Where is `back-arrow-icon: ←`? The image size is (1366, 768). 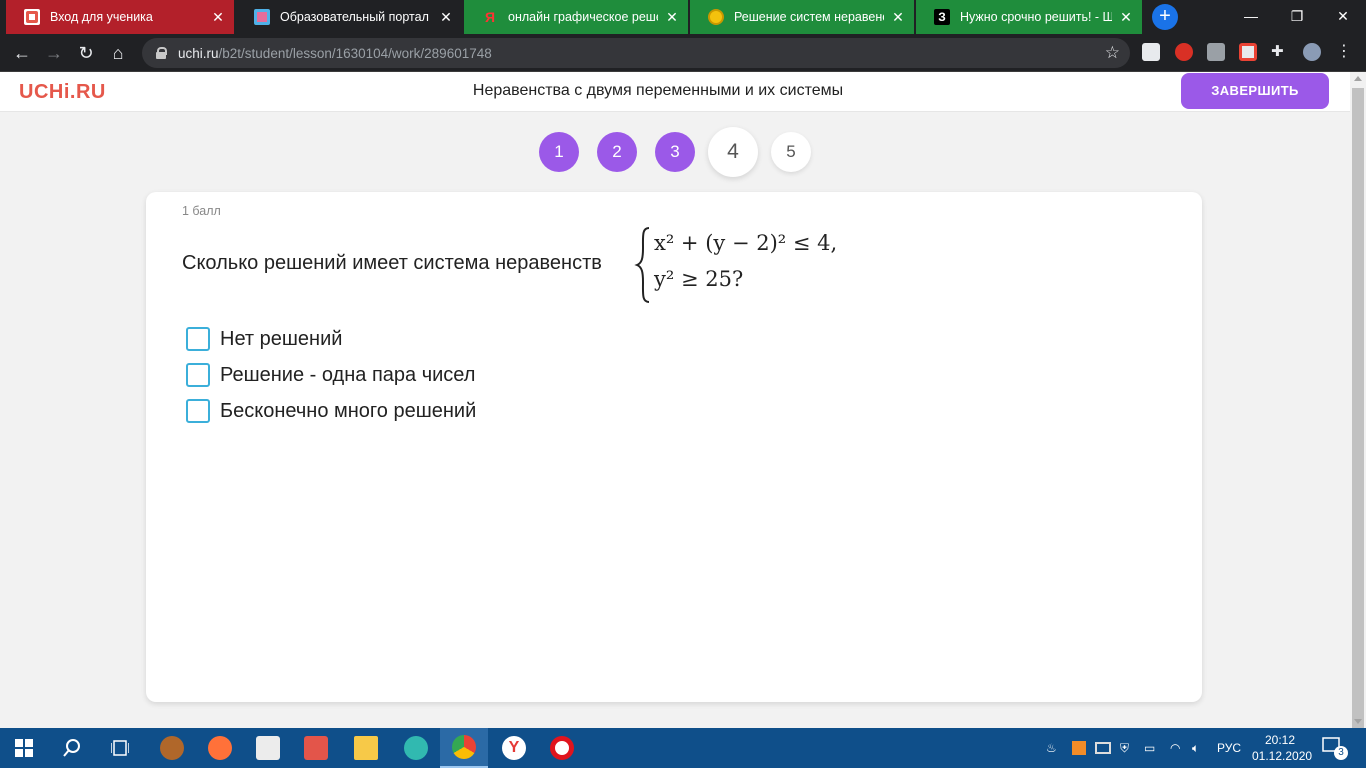
back-arrow-icon: ← is located at coordinates (22, 53).